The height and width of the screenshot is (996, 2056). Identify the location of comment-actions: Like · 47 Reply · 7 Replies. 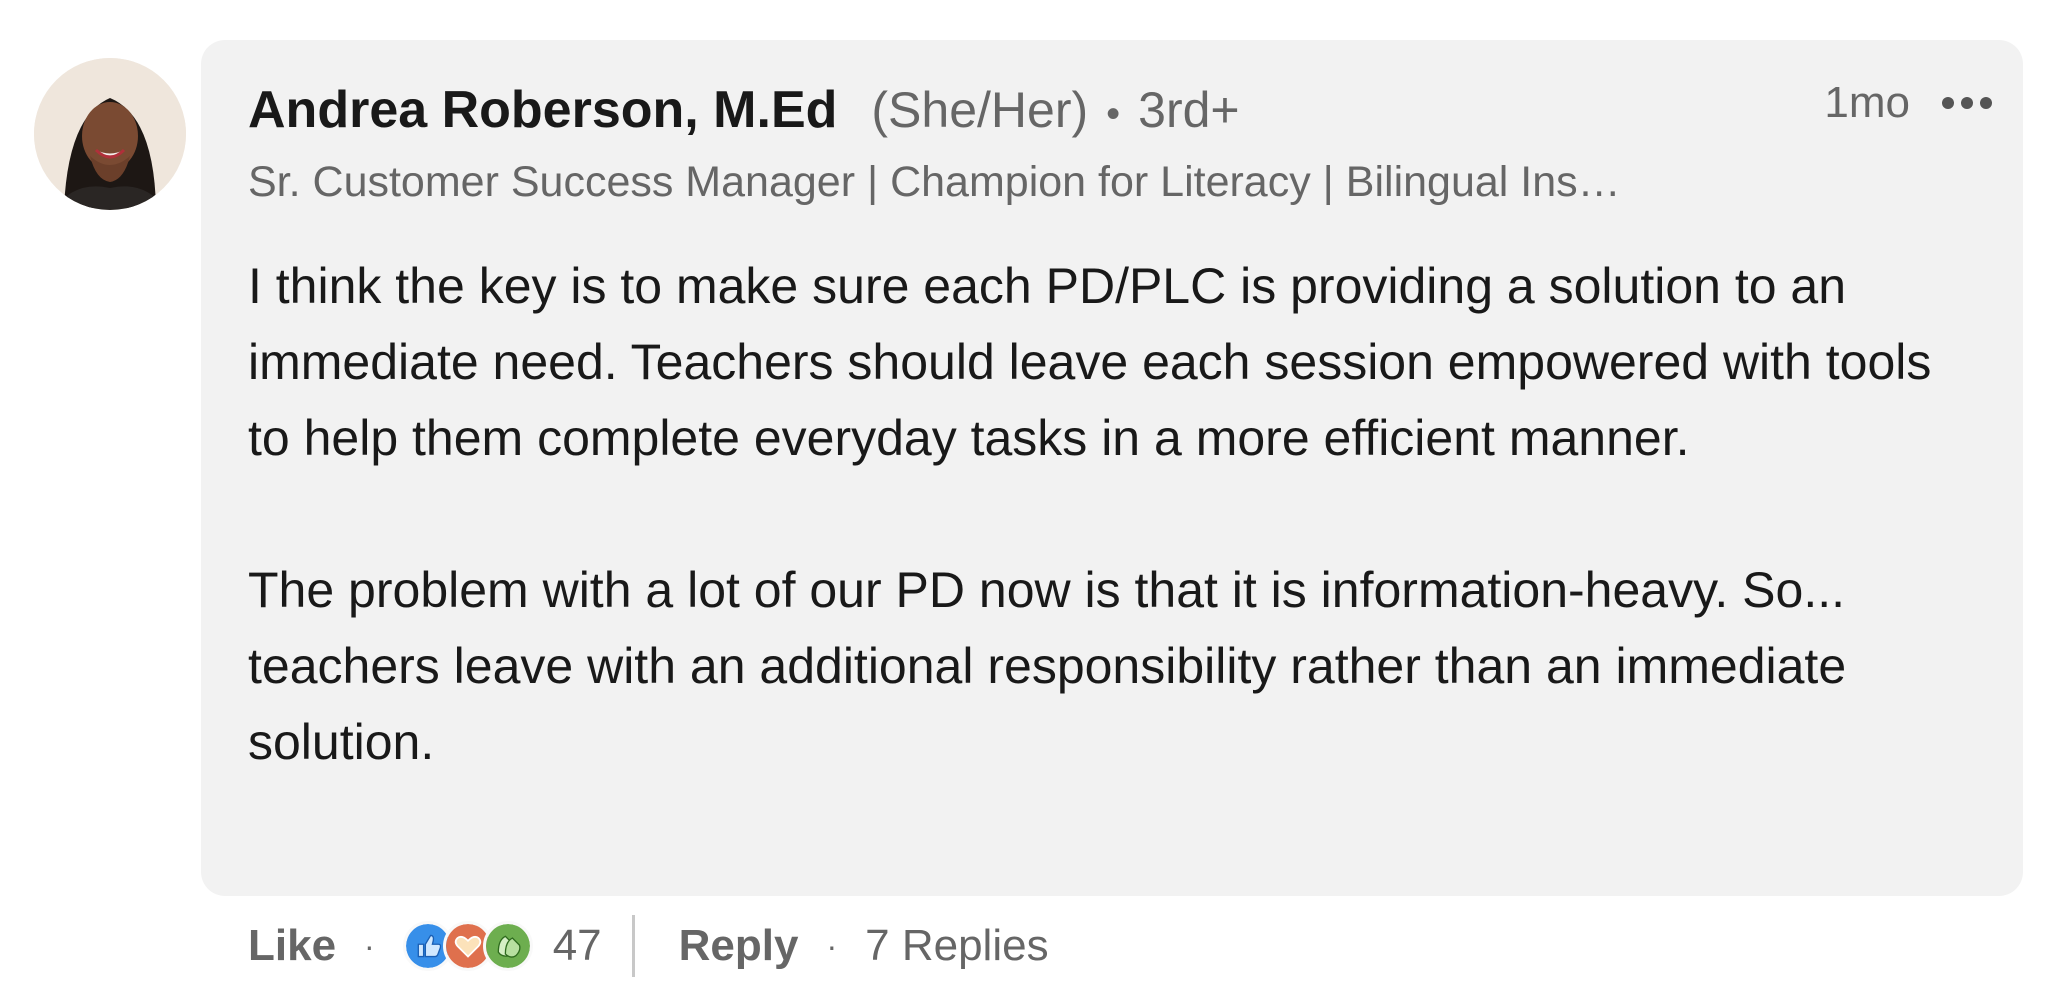
(648, 946).